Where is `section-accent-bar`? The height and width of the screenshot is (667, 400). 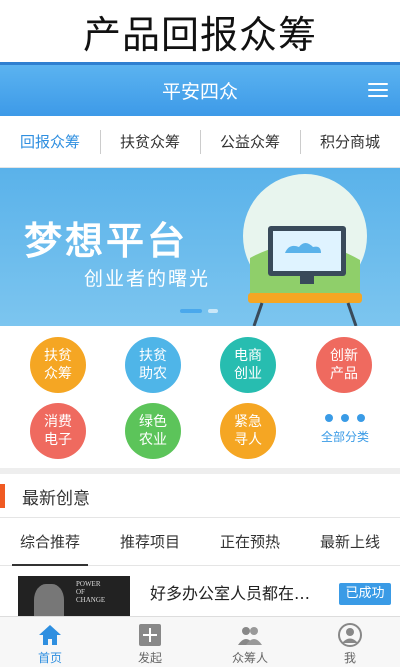 section-accent-bar is located at coordinates (2, 496).